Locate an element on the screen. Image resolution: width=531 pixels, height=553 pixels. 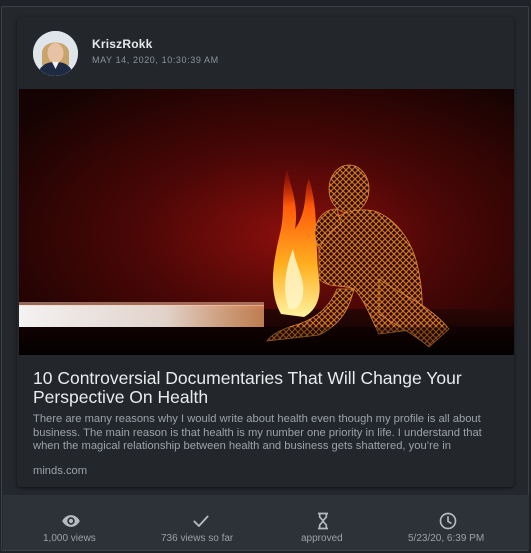
stat-approval: approved is located at coordinates (323, 522).